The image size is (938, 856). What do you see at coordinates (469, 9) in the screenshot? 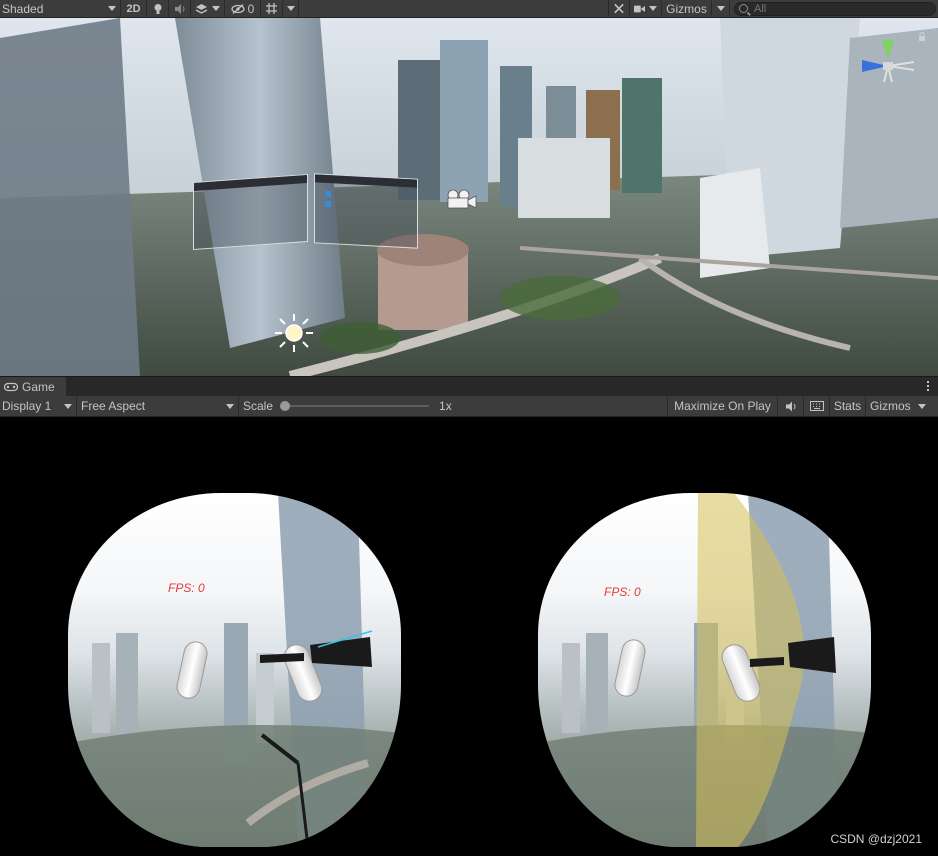
I see `scene-toolbar: Shaded 2D 0 Gizmos All` at bounding box center [469, 9].